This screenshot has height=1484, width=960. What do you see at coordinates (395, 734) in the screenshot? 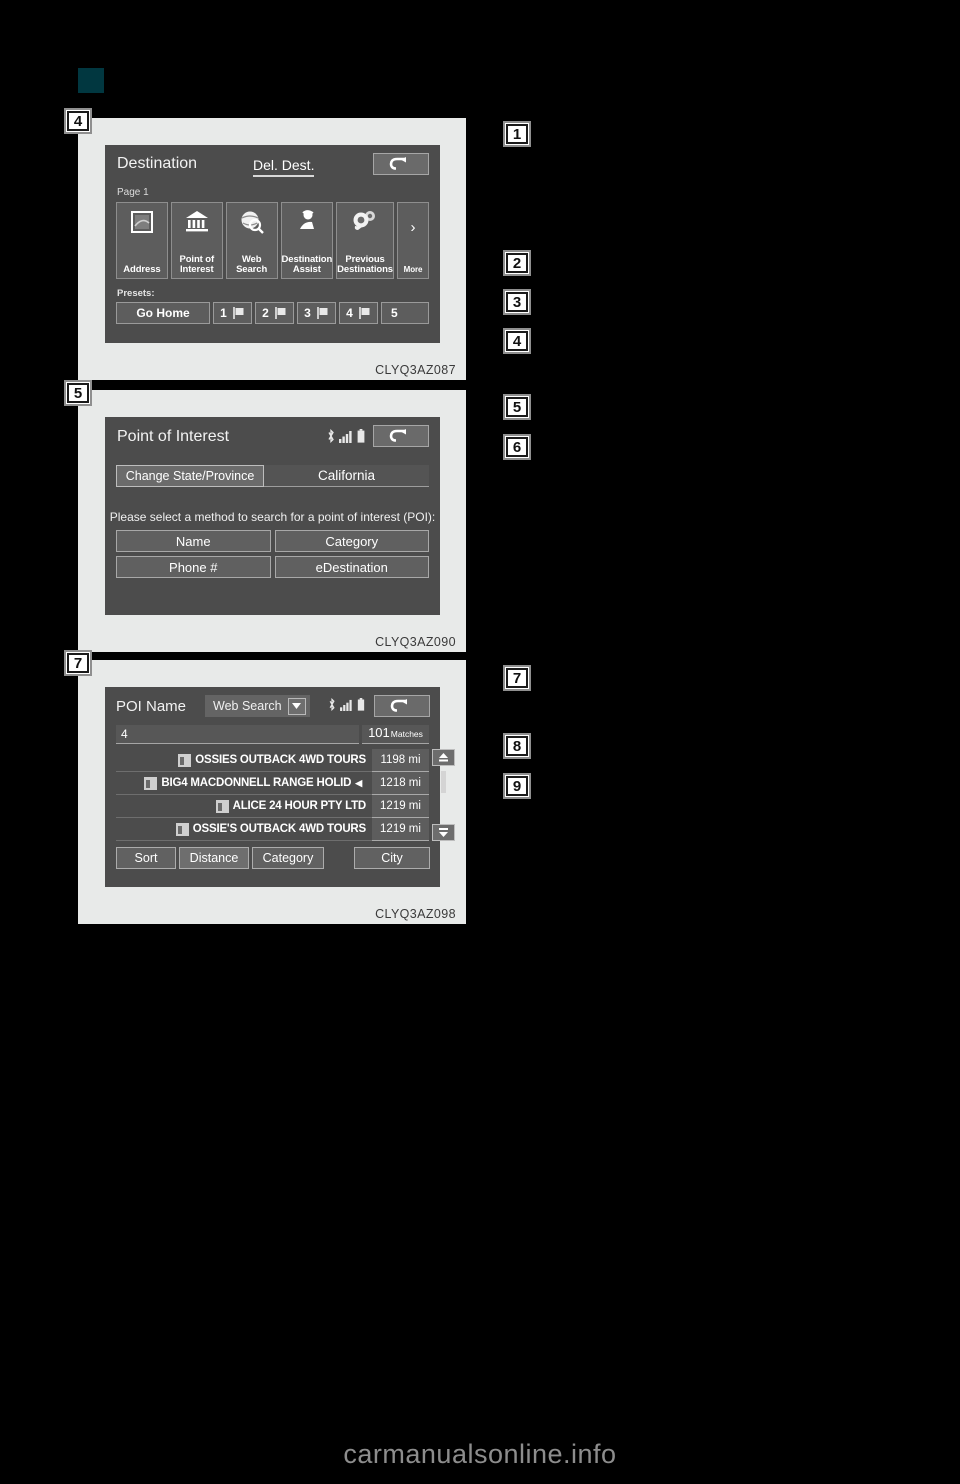
I see `match-count-indicator: 101 Matches` at bounding box center [395, 734].